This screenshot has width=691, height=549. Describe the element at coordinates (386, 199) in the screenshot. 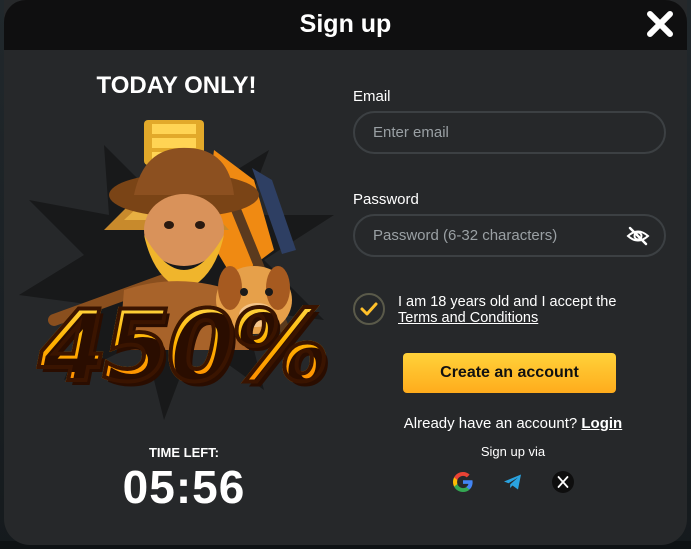

I see `password-label: Password` at that location.